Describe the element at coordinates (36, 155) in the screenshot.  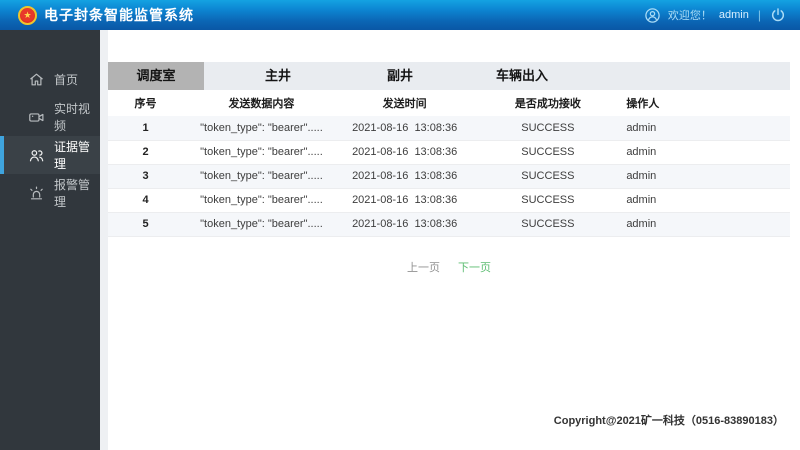
I see `users-icon` at that location.